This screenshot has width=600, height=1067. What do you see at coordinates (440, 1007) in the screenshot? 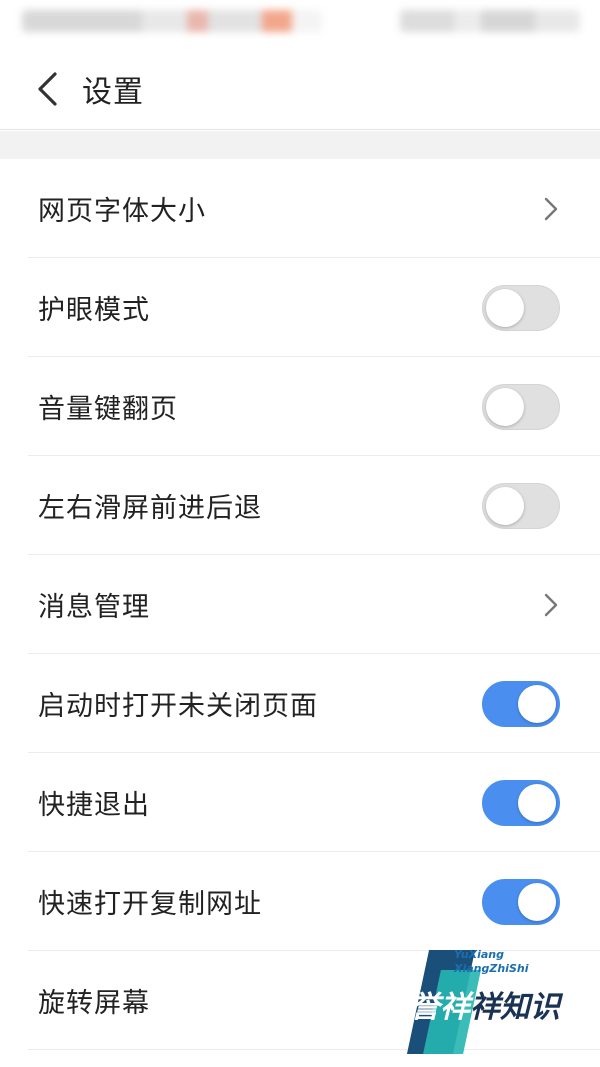
I see `watermark-brand-a: 誉祥` at bounding box center [440, 1007].